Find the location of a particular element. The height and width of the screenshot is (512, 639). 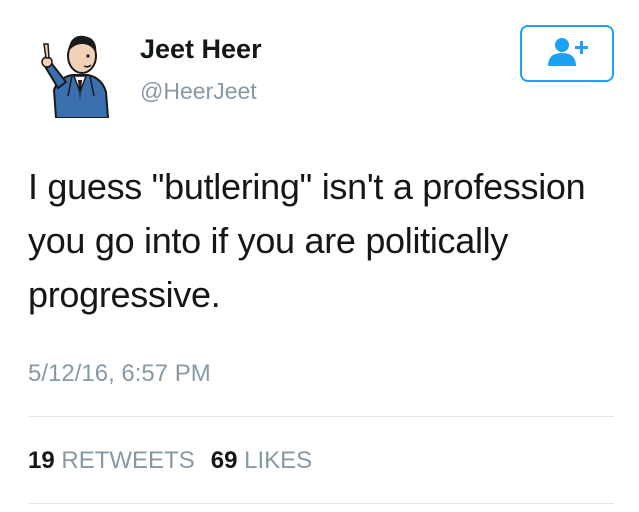

avatar is located at coordinates (77, 69).